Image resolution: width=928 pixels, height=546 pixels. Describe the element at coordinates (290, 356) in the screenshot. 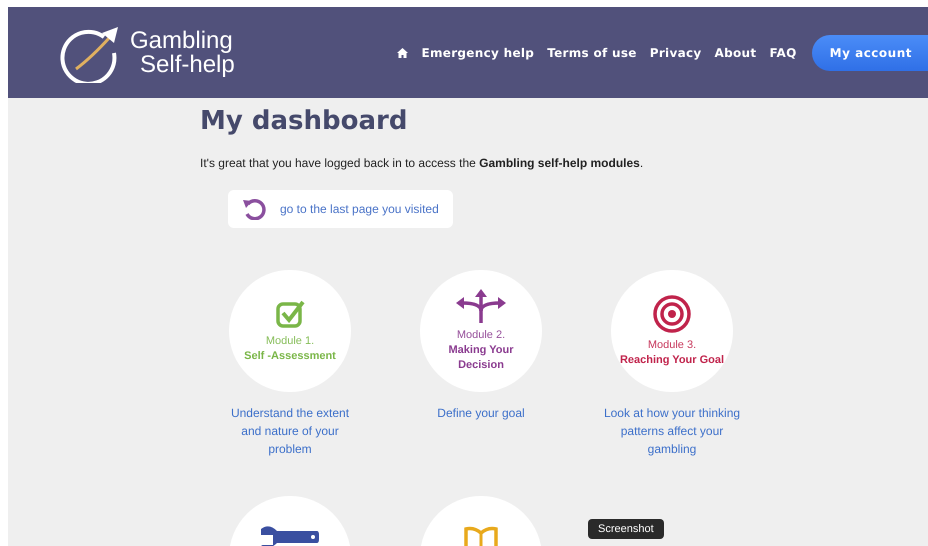

I see `module-name: Self -Assessment` at that location.